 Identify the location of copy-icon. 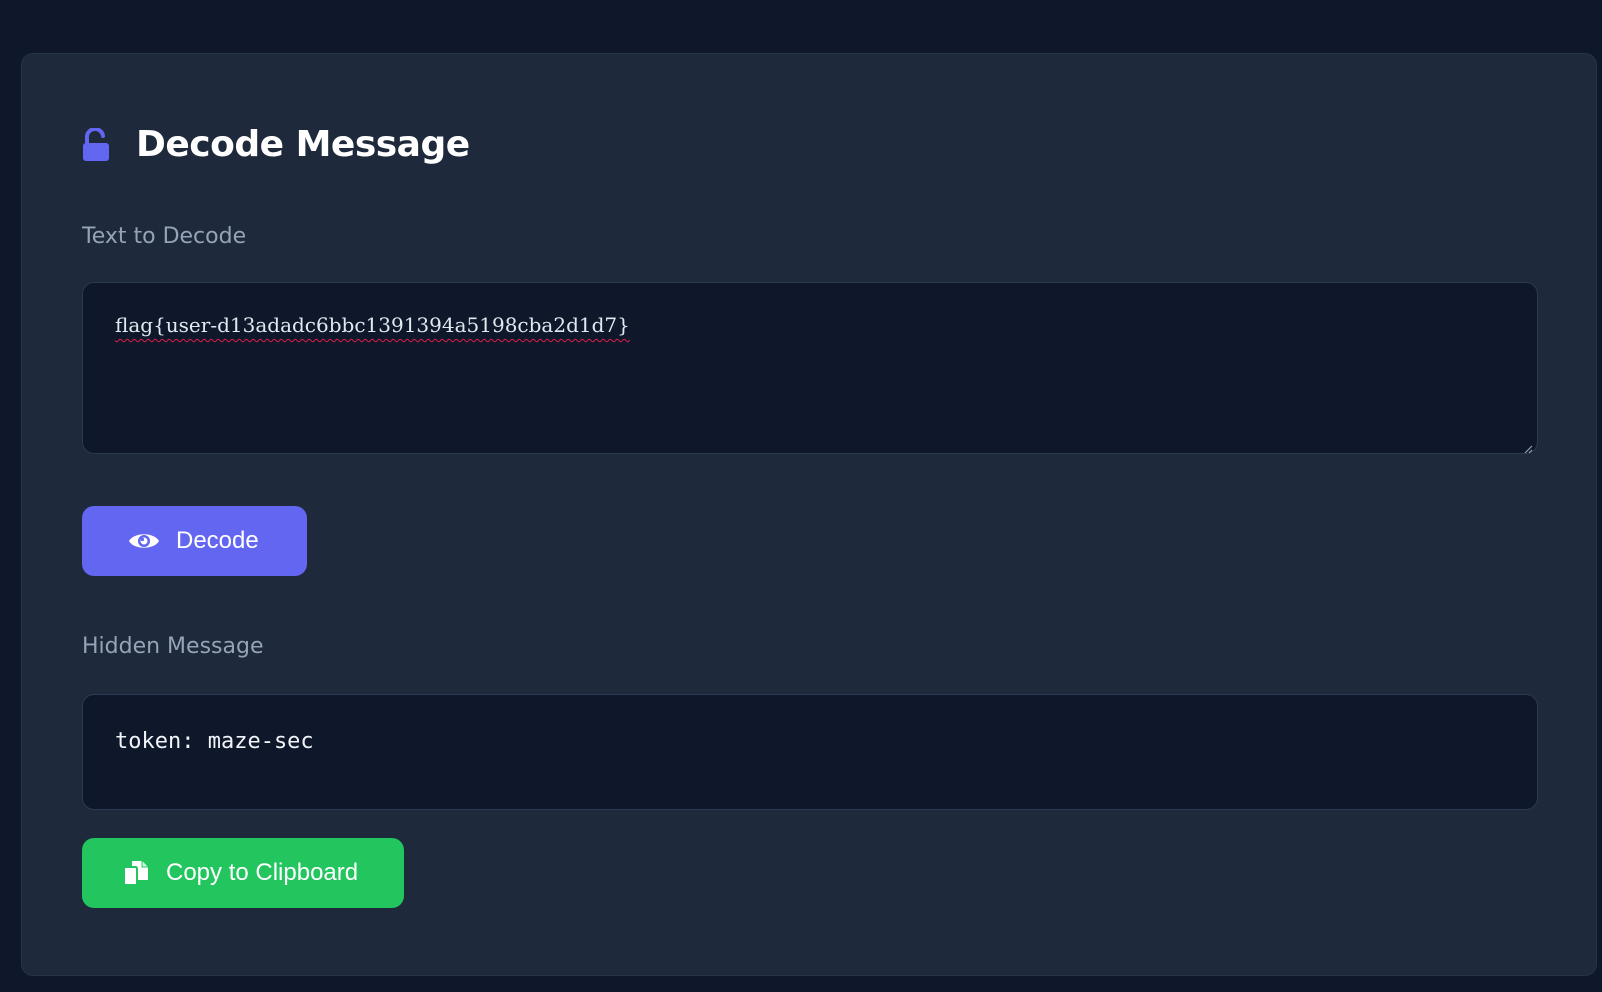
(136, 873).